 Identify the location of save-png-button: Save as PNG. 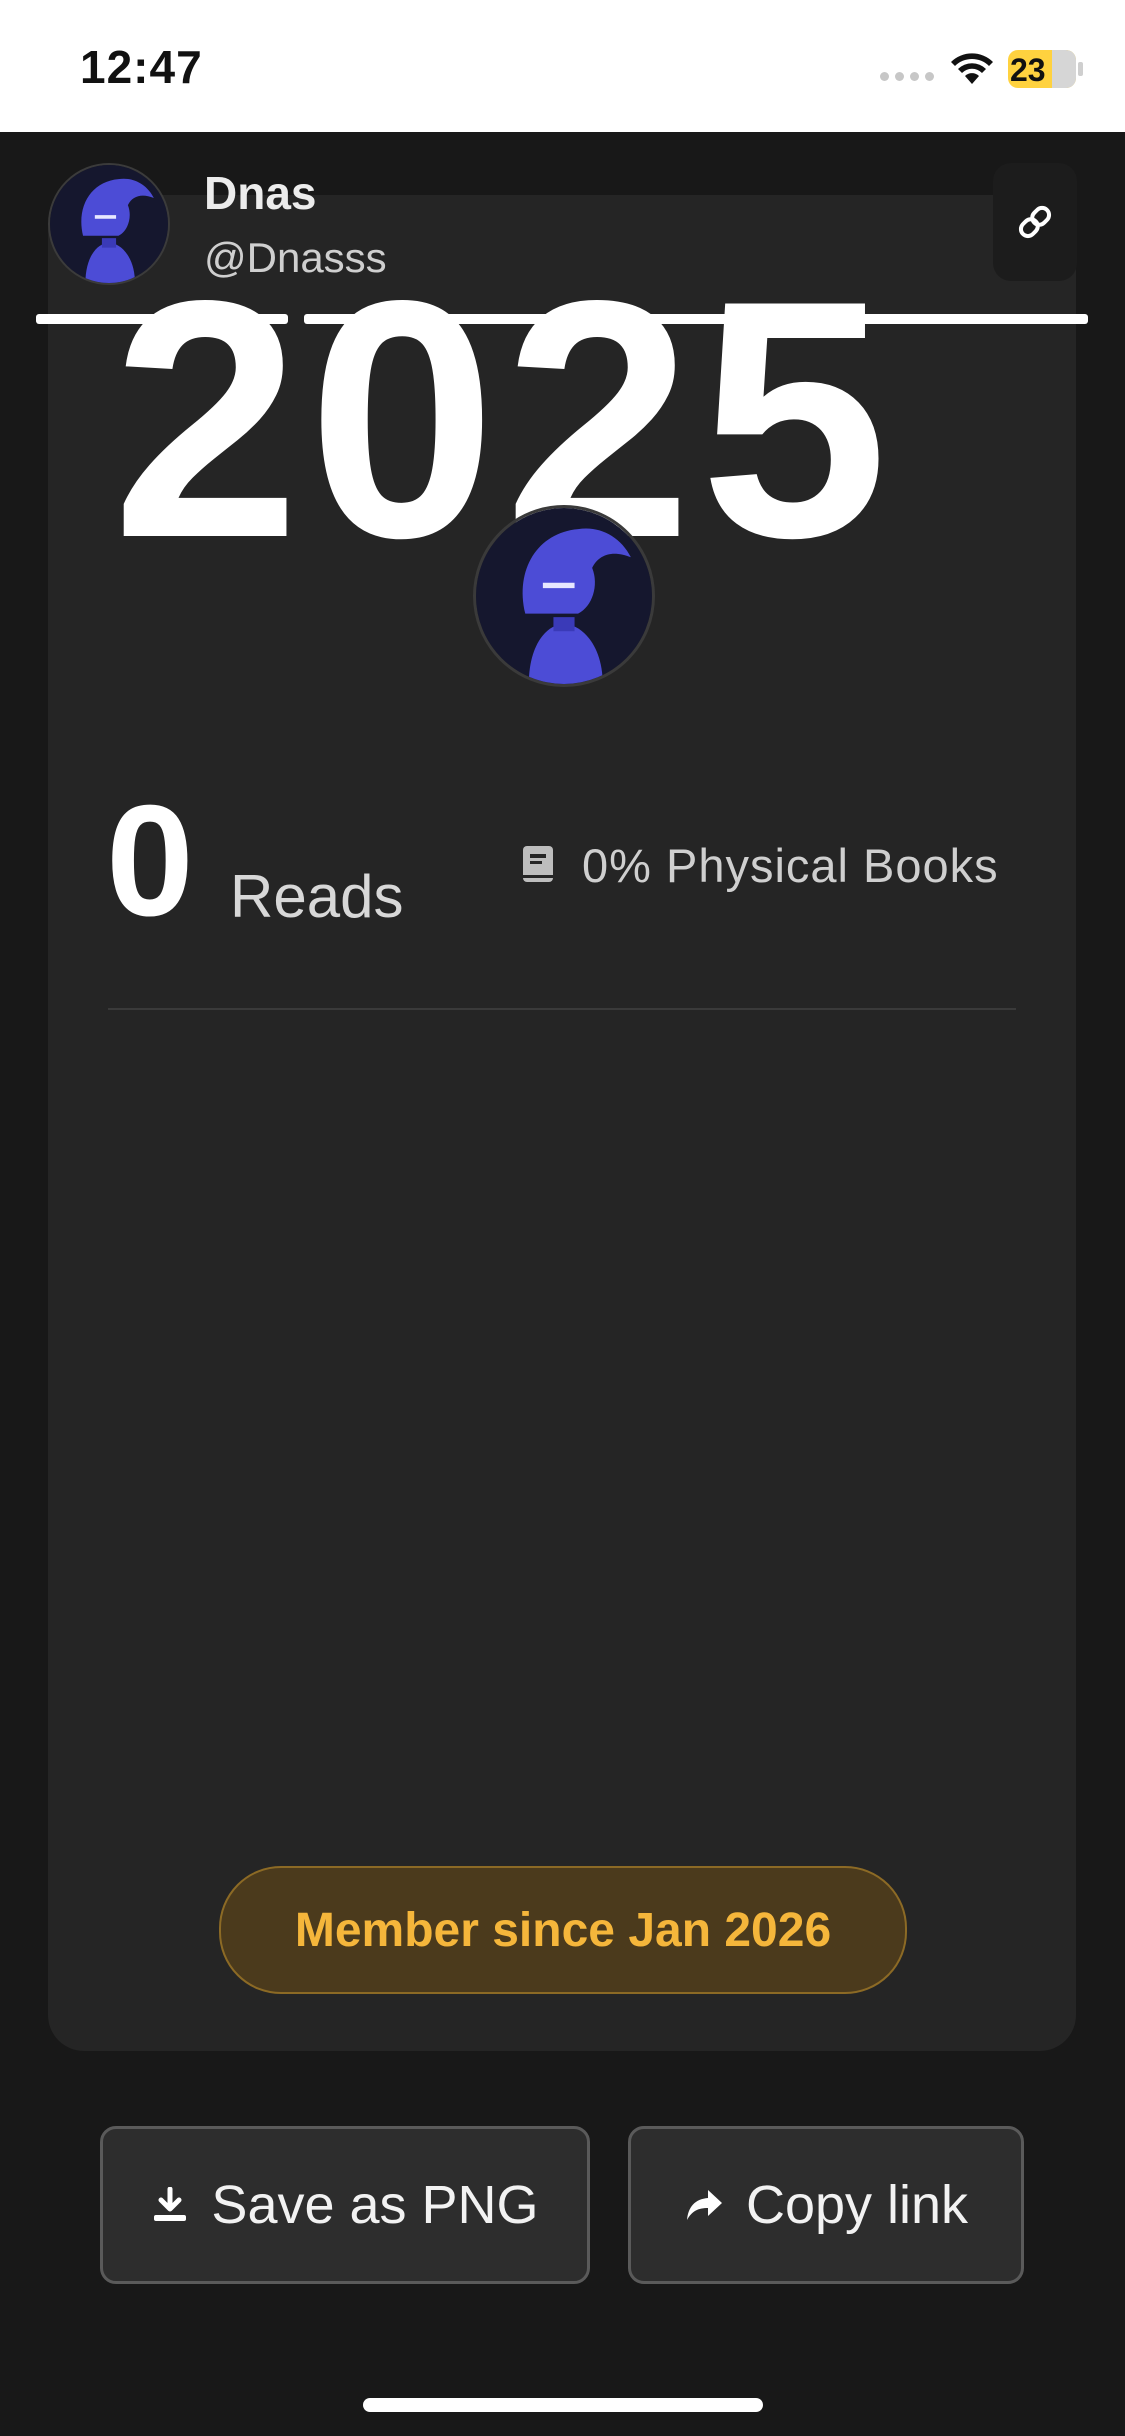
(345, 2205).